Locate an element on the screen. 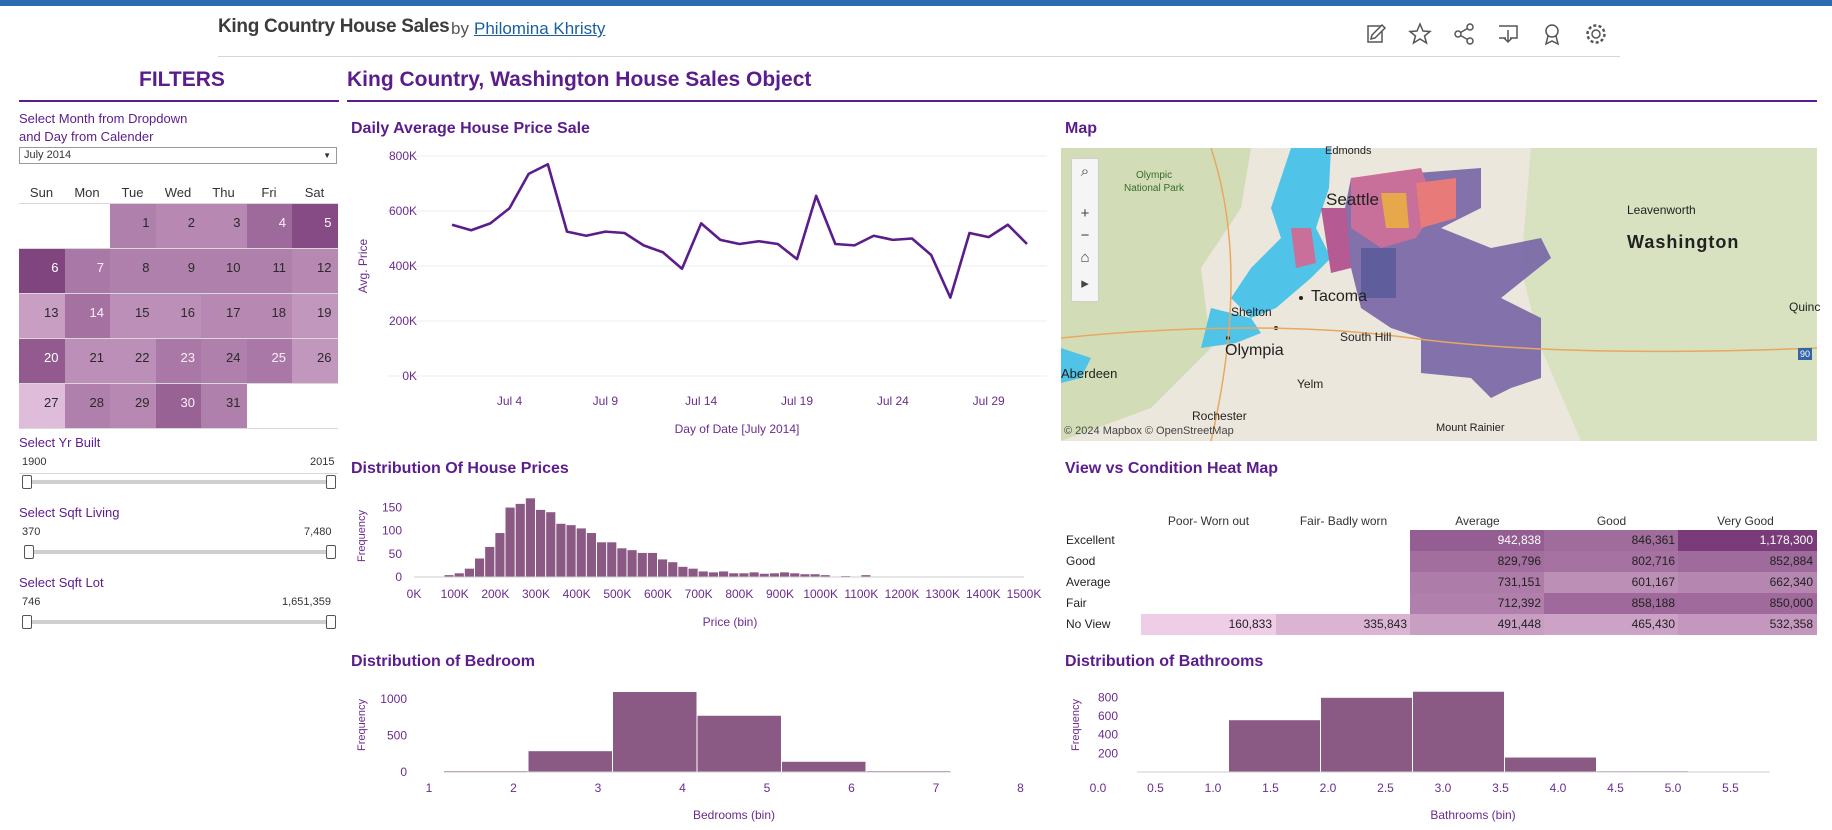 The height and width of the screenshot is (830, 1832). calendar-day: 7 is located at coordinates (87, 270).